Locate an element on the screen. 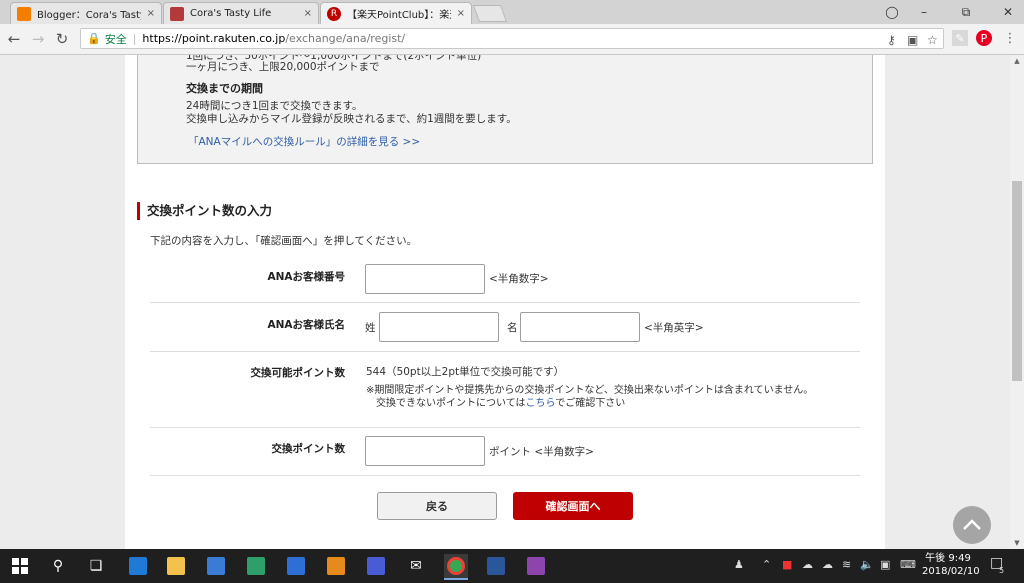  edge-icon is located at coordinates (138, 566).